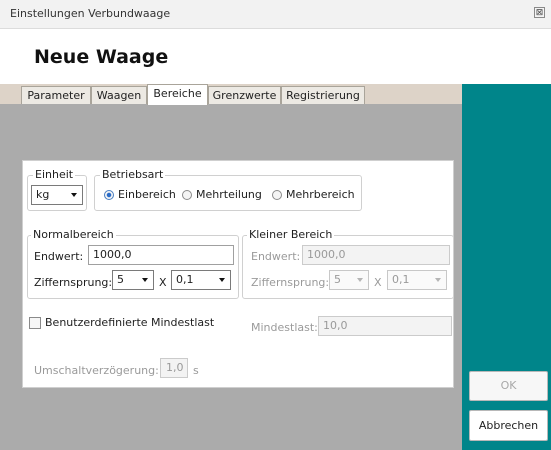  Describe the element at coordinates (119, 95) in the screenshot. I see `tab-waagen: Waagen` at that location.